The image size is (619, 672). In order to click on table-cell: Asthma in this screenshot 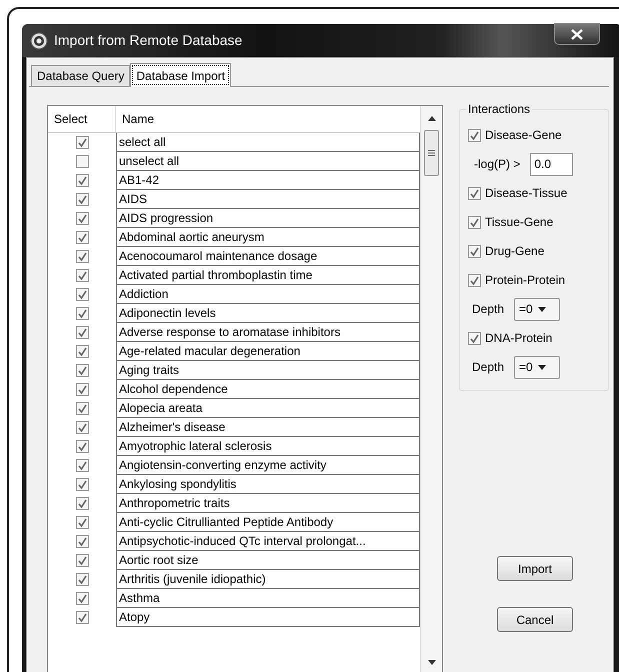, I will do `click(268, 598)`.